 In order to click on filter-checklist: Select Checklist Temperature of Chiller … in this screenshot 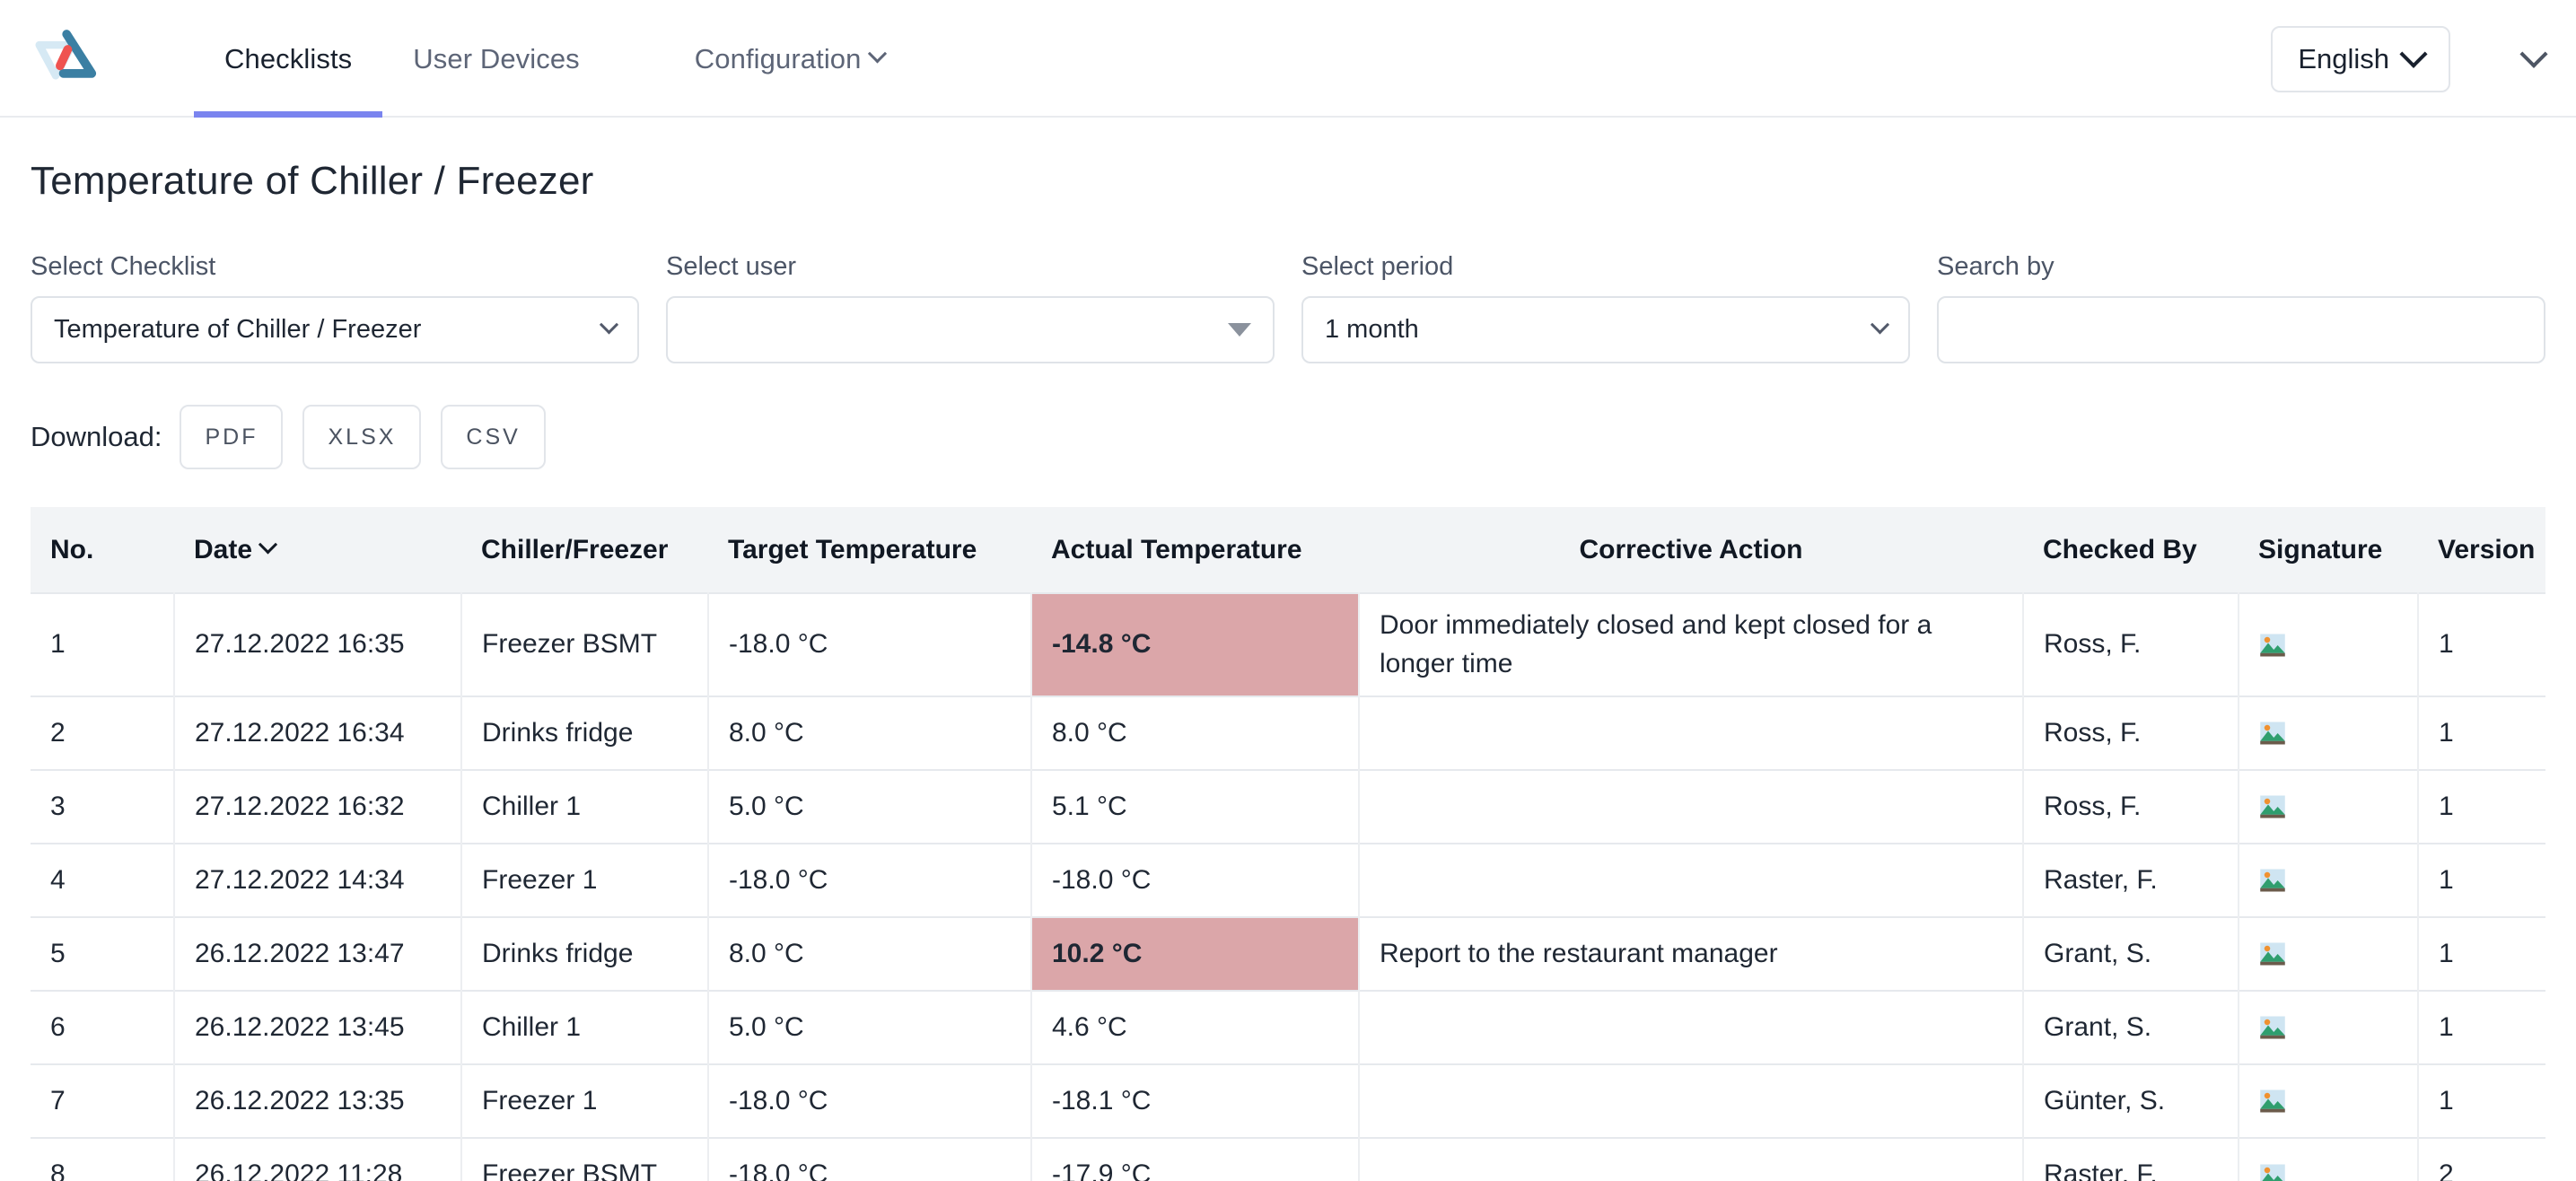, I will do `click(335, 307)`.